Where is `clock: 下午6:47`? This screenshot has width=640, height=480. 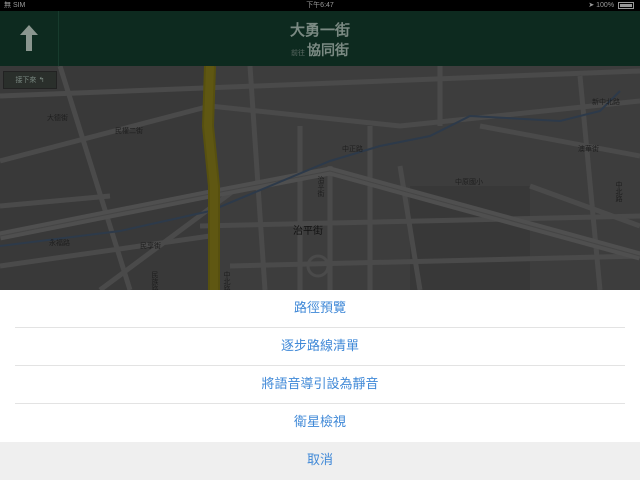
clock: 下午6:47 is located at coordinates (320, 5).